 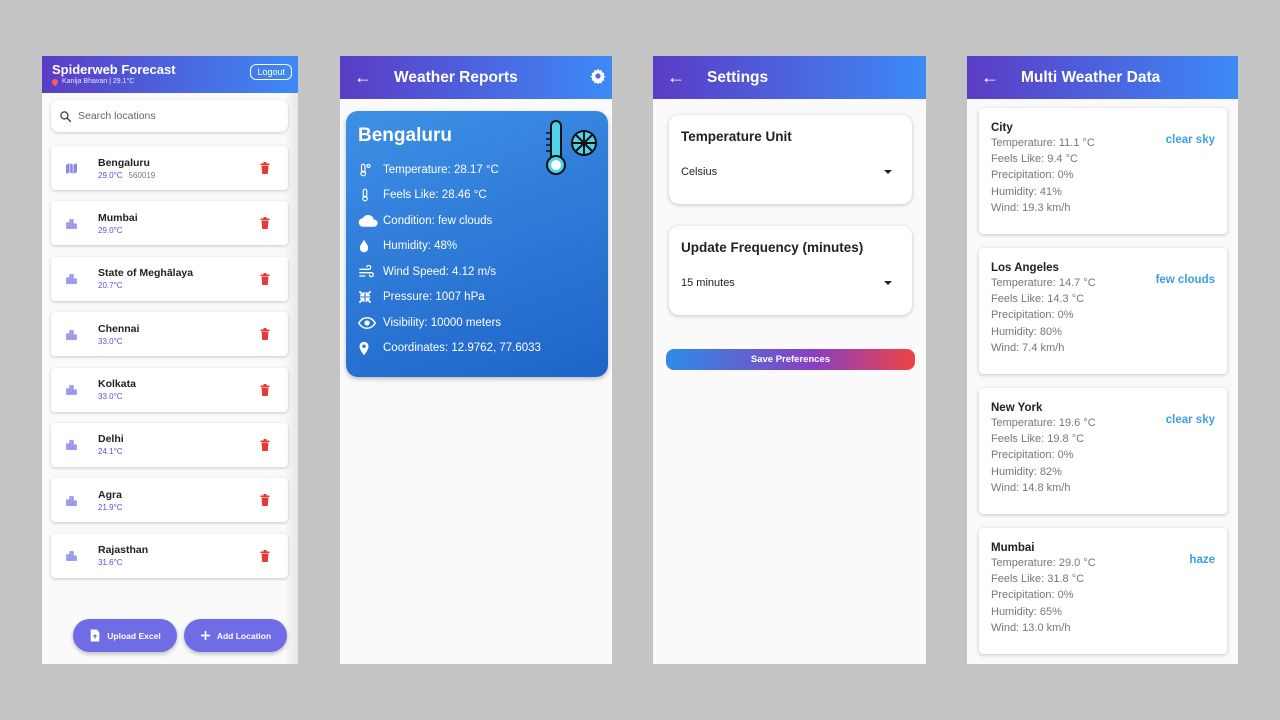 I want to click on app-bar: ← Weather Reports, so click(x=476, y=77).